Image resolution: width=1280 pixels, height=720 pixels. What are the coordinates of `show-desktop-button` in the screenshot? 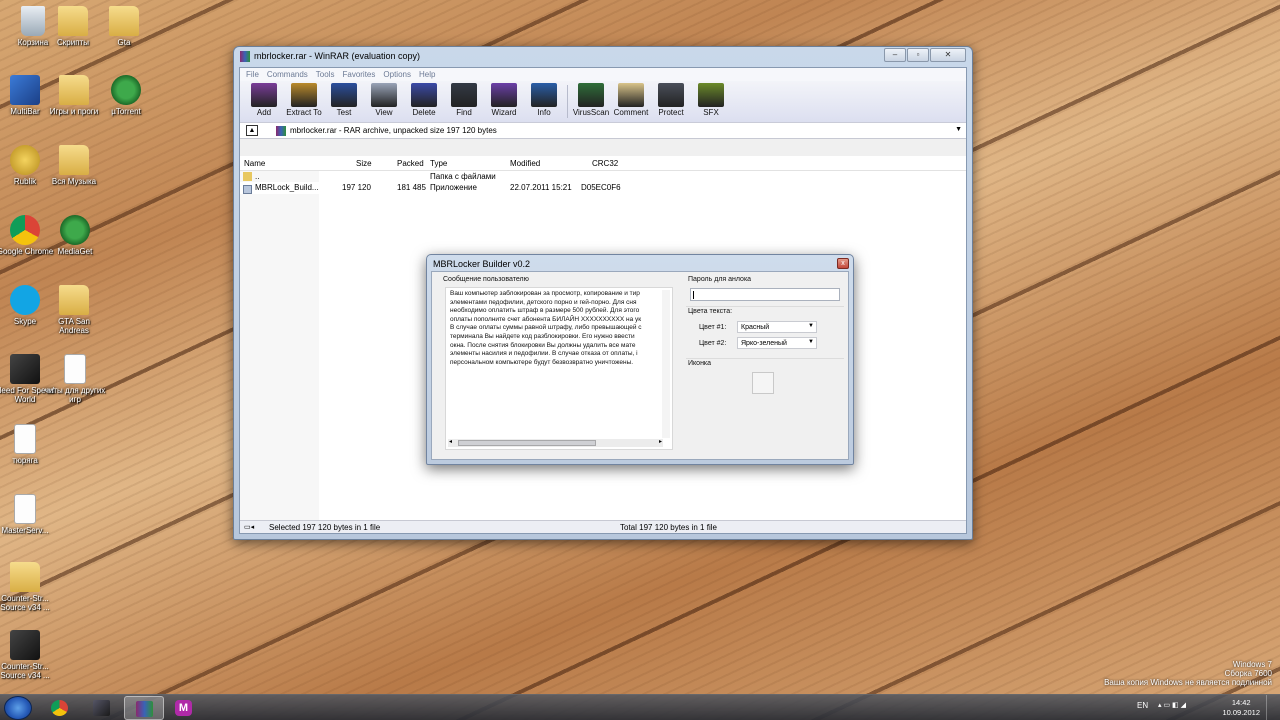 It's located at (1273, 707).